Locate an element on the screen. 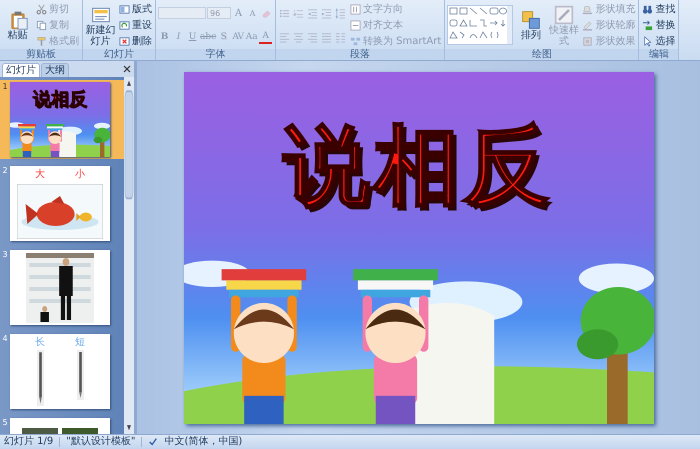 This screenshot has height=449, width=700. panel-tab: 幻灯片 is located at coordinates (21, 70).